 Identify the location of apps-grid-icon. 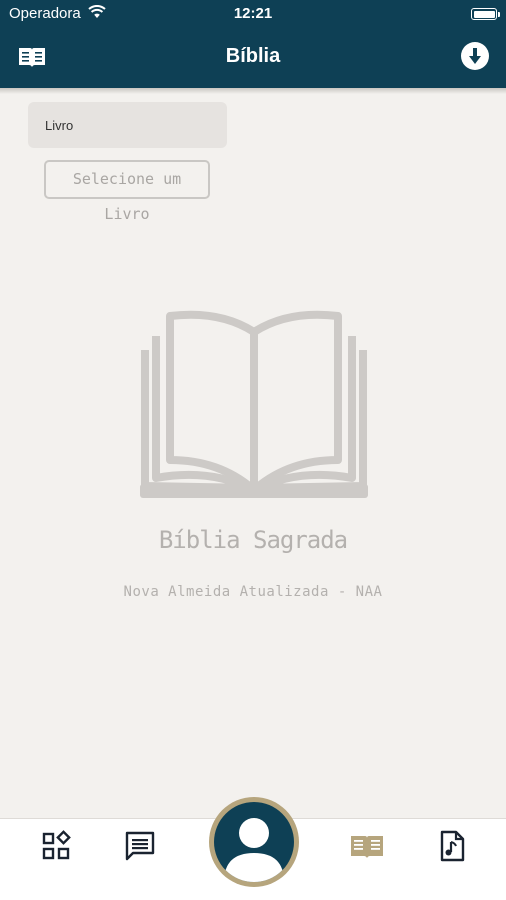
(56, 845).